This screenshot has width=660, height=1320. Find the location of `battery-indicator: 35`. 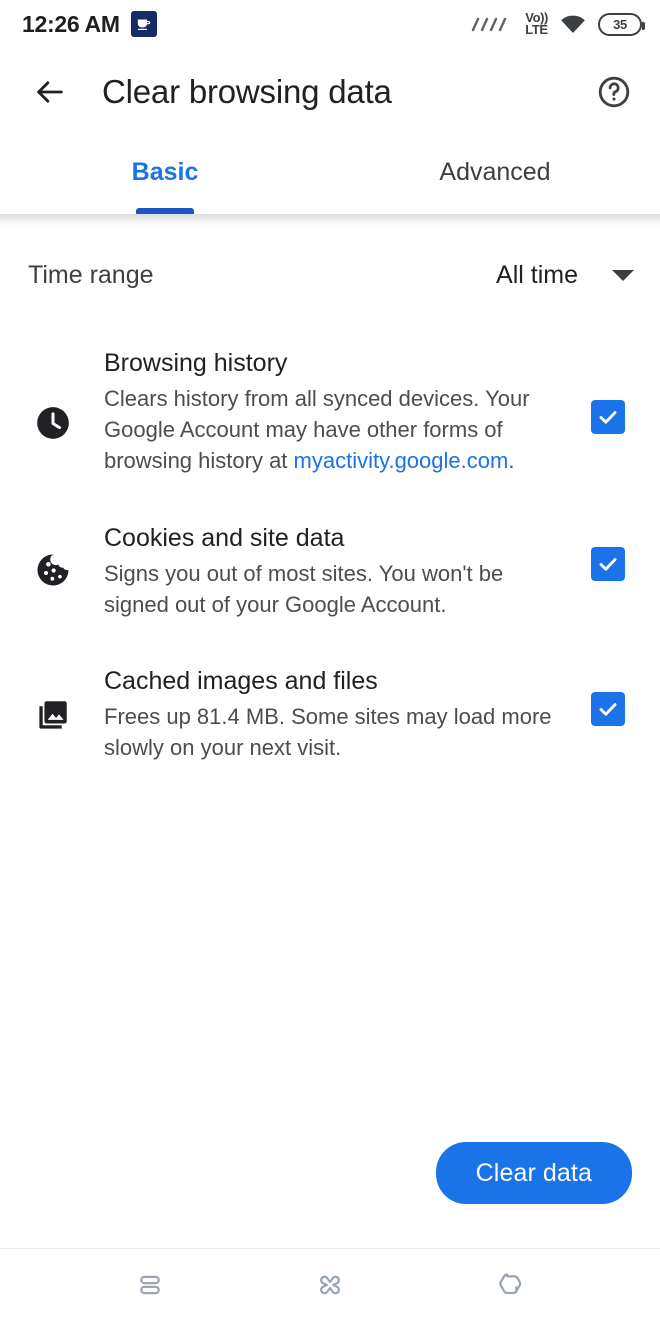

battery-indicator: 35 is located at coordinates (621, 24).